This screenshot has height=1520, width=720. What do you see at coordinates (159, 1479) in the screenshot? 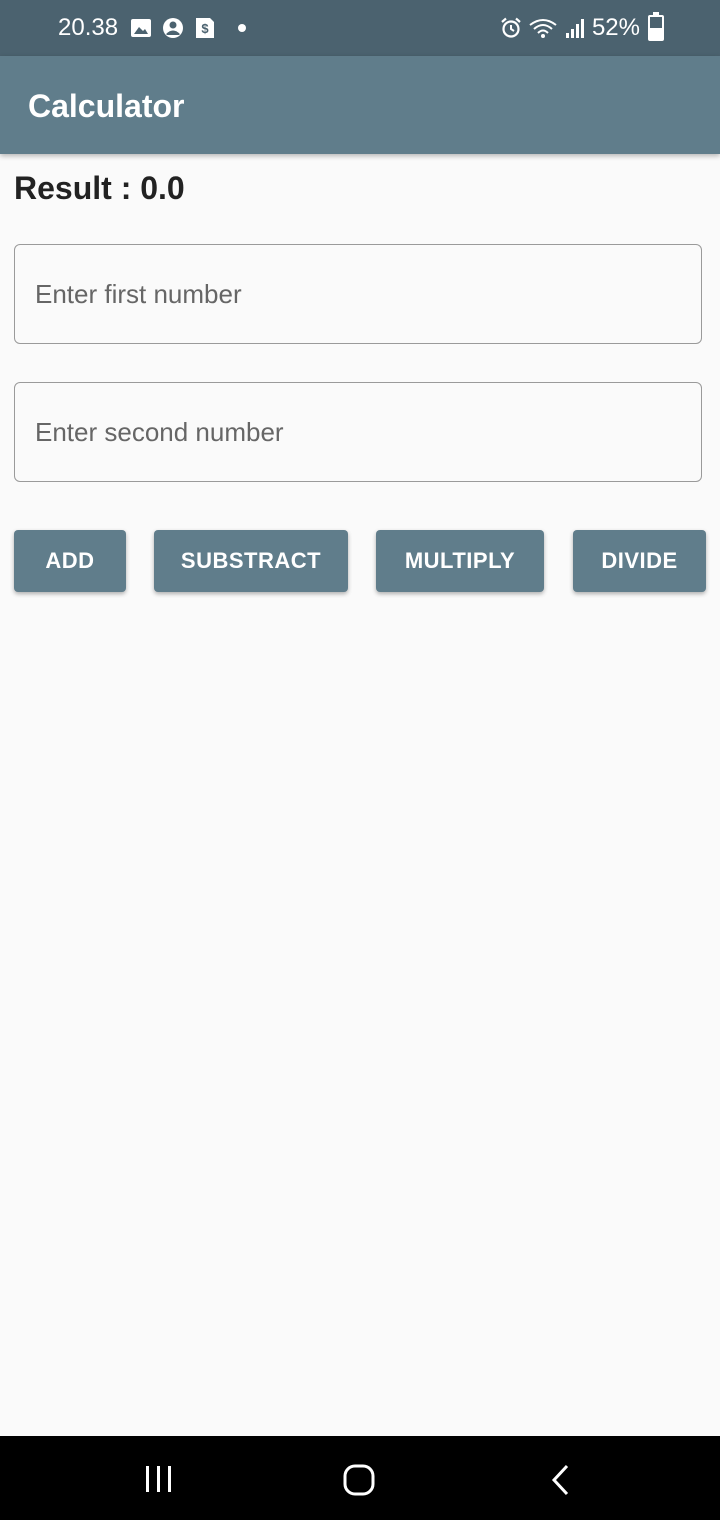
I see `recent-apps-icon` at bounding box center [159, 1479].